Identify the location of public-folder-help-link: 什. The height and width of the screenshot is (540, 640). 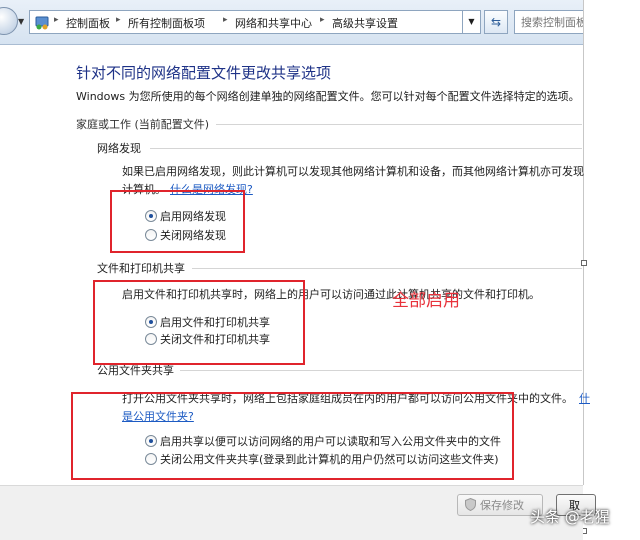
(584, 398).